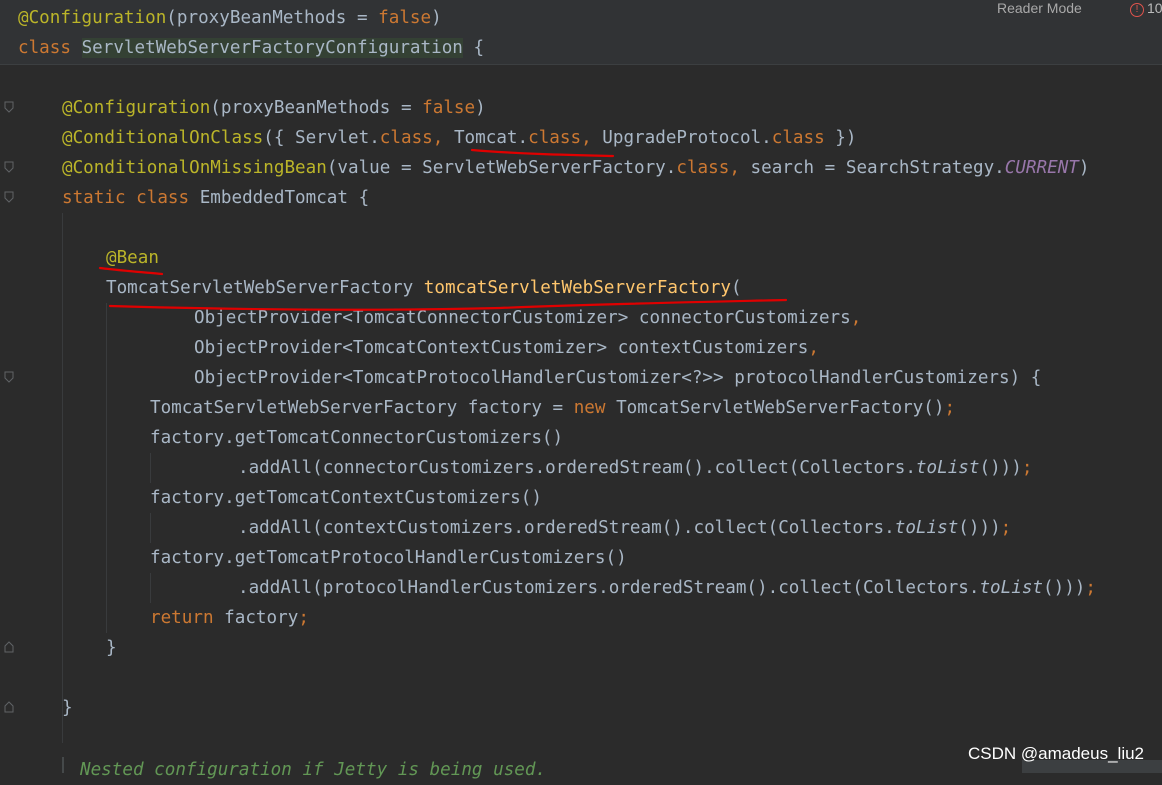  Describe the element at coordinates (265, 288) in the screenshot. I see `code-token: TomcatServletWebServerFactory` at that location.